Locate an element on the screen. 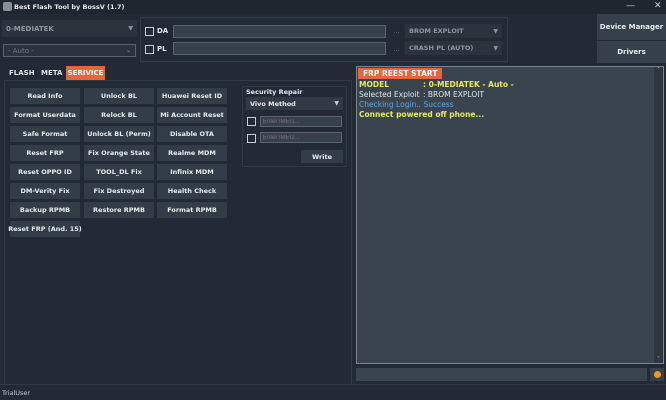  imei1-input is located at coordinates (301, 121).